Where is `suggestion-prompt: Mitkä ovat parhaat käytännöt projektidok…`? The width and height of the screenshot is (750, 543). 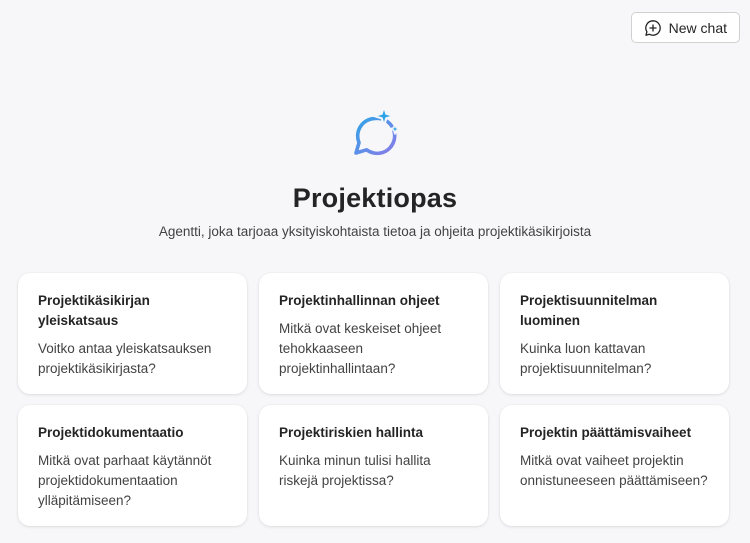
suggestion-prompt: Mitkä ovat parhaat käytännöt projektidok… is located at coordinates (125, 480).